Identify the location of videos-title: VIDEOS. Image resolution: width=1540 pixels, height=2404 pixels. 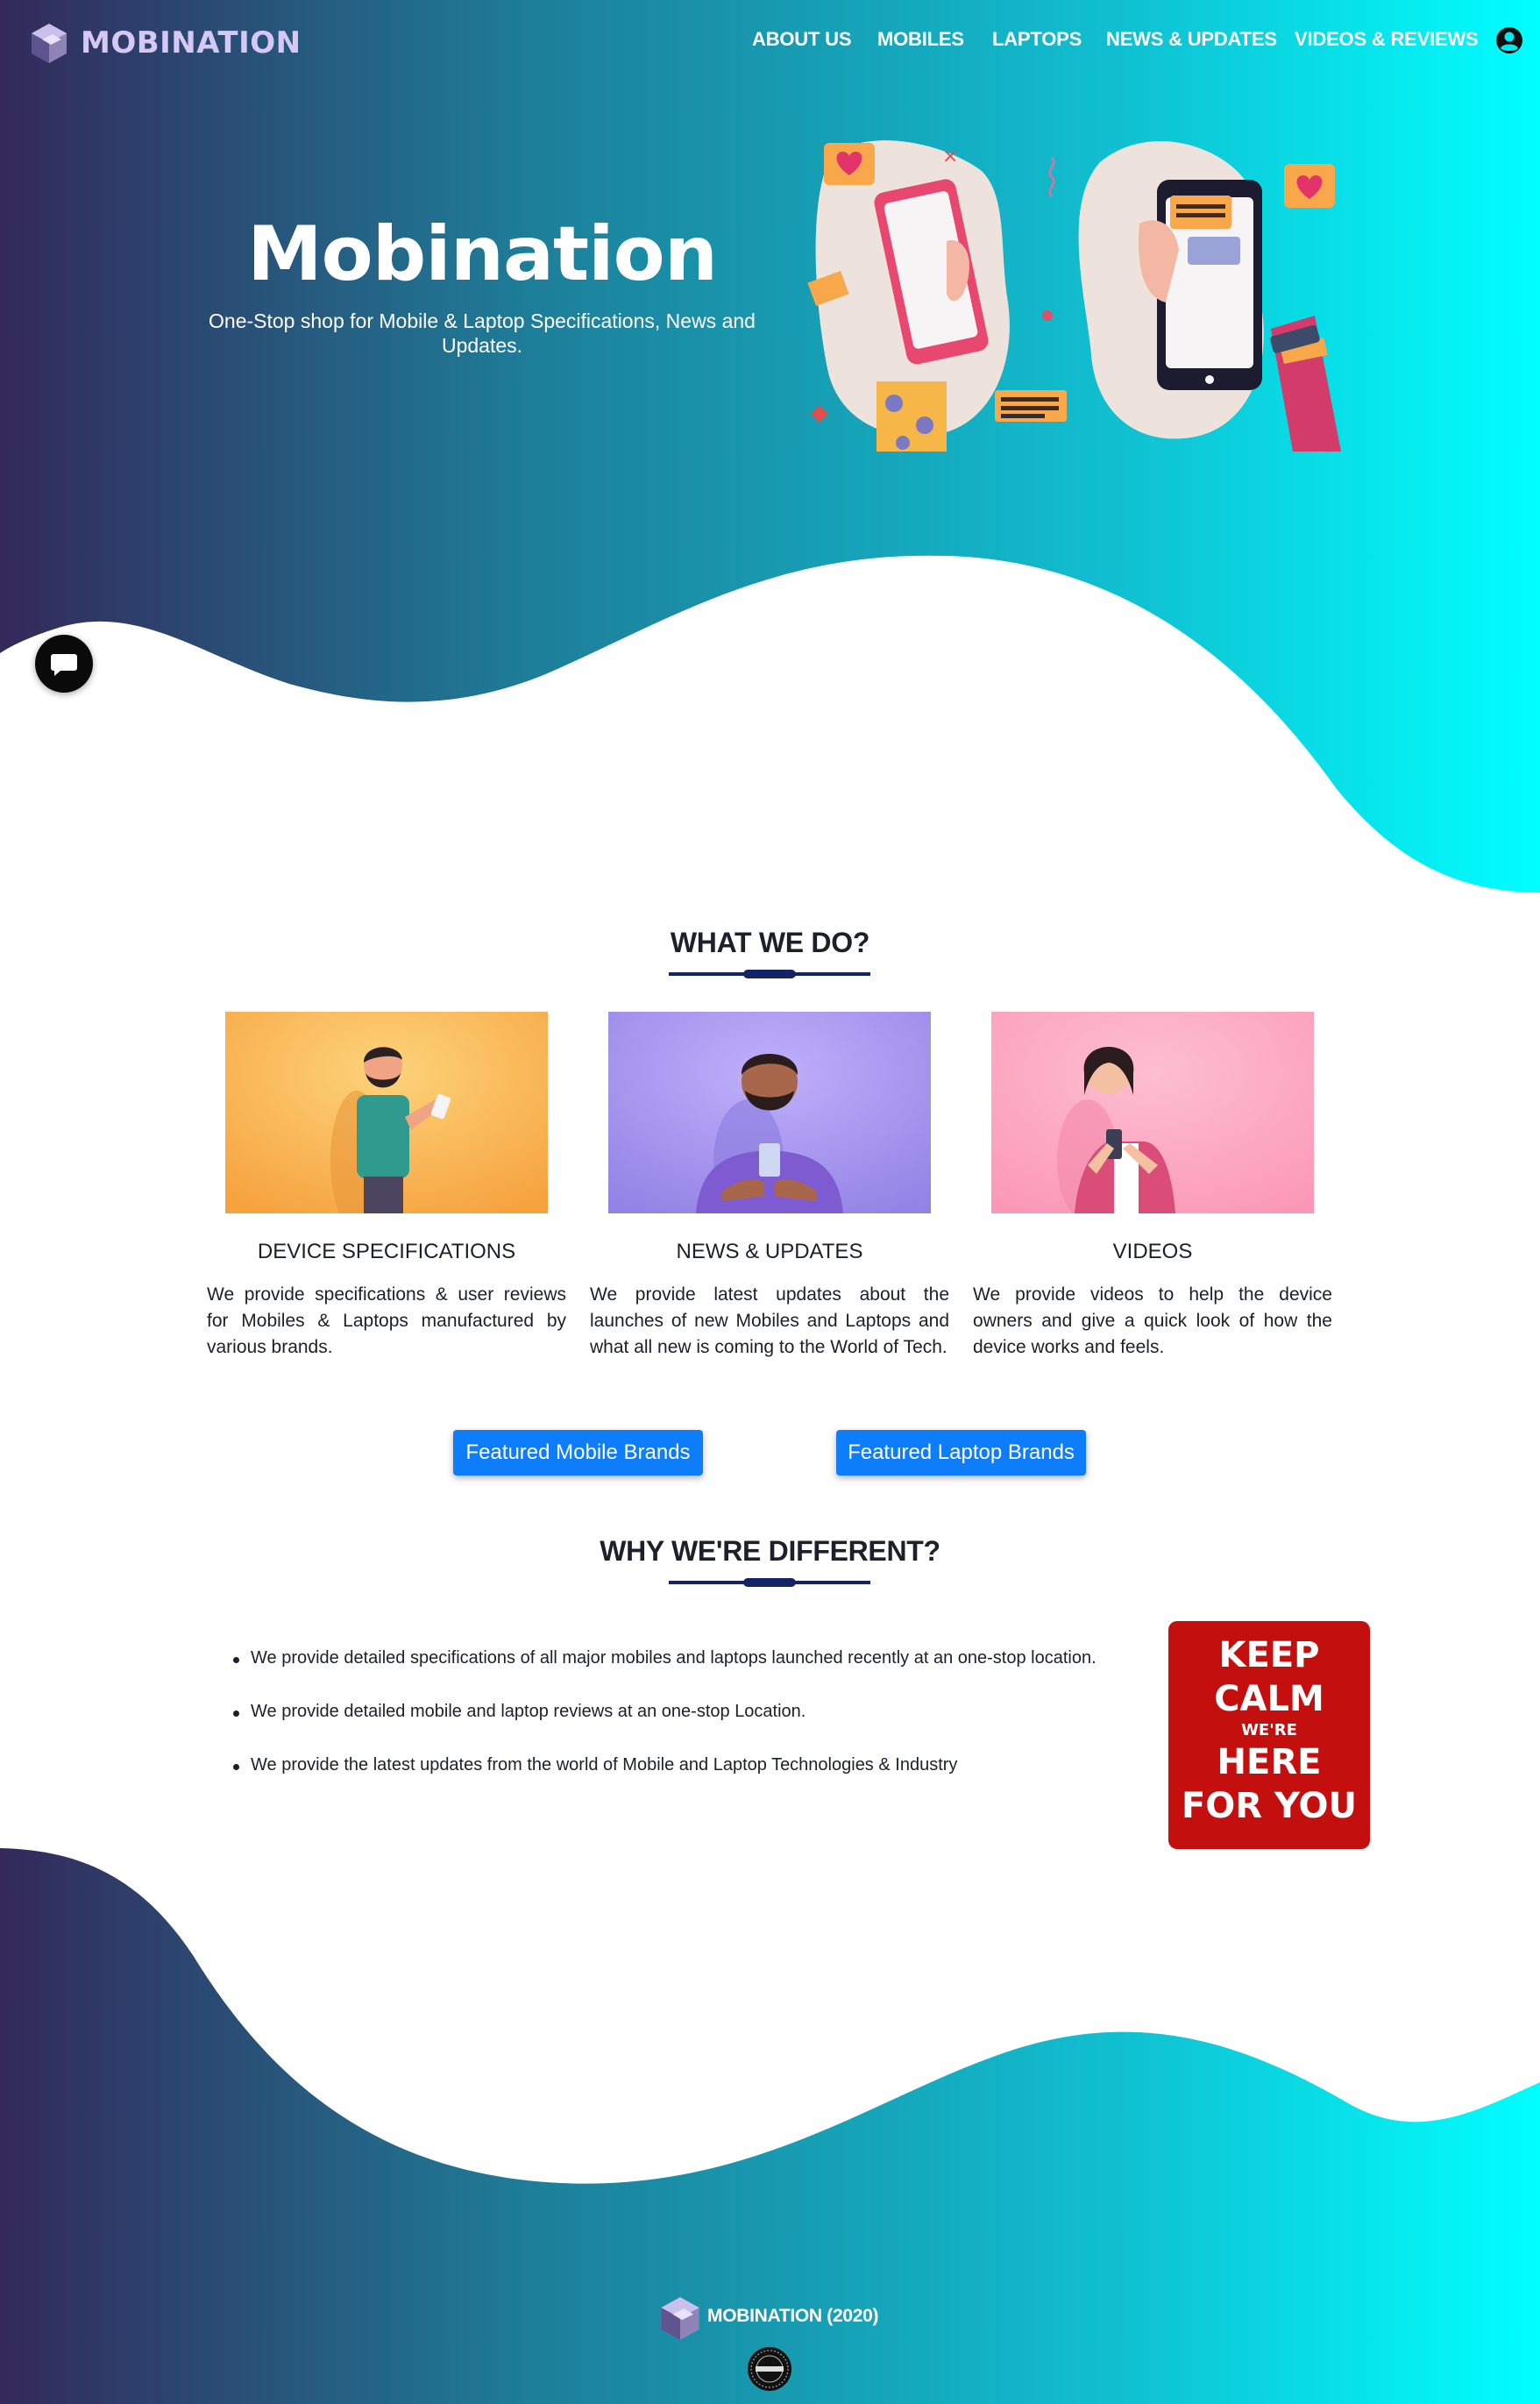
(1152, 1252).